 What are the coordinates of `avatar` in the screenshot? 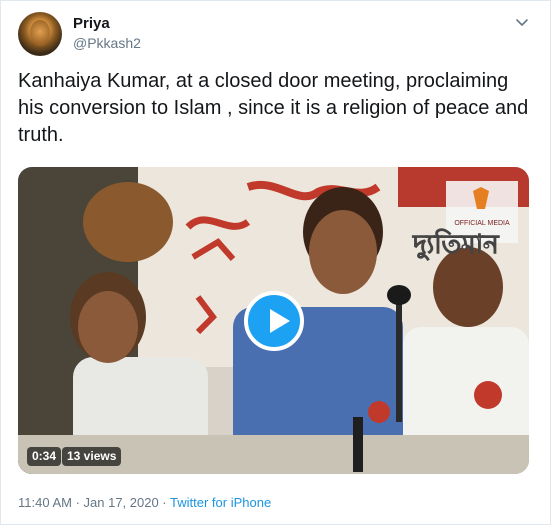 It's located at (40, 34).